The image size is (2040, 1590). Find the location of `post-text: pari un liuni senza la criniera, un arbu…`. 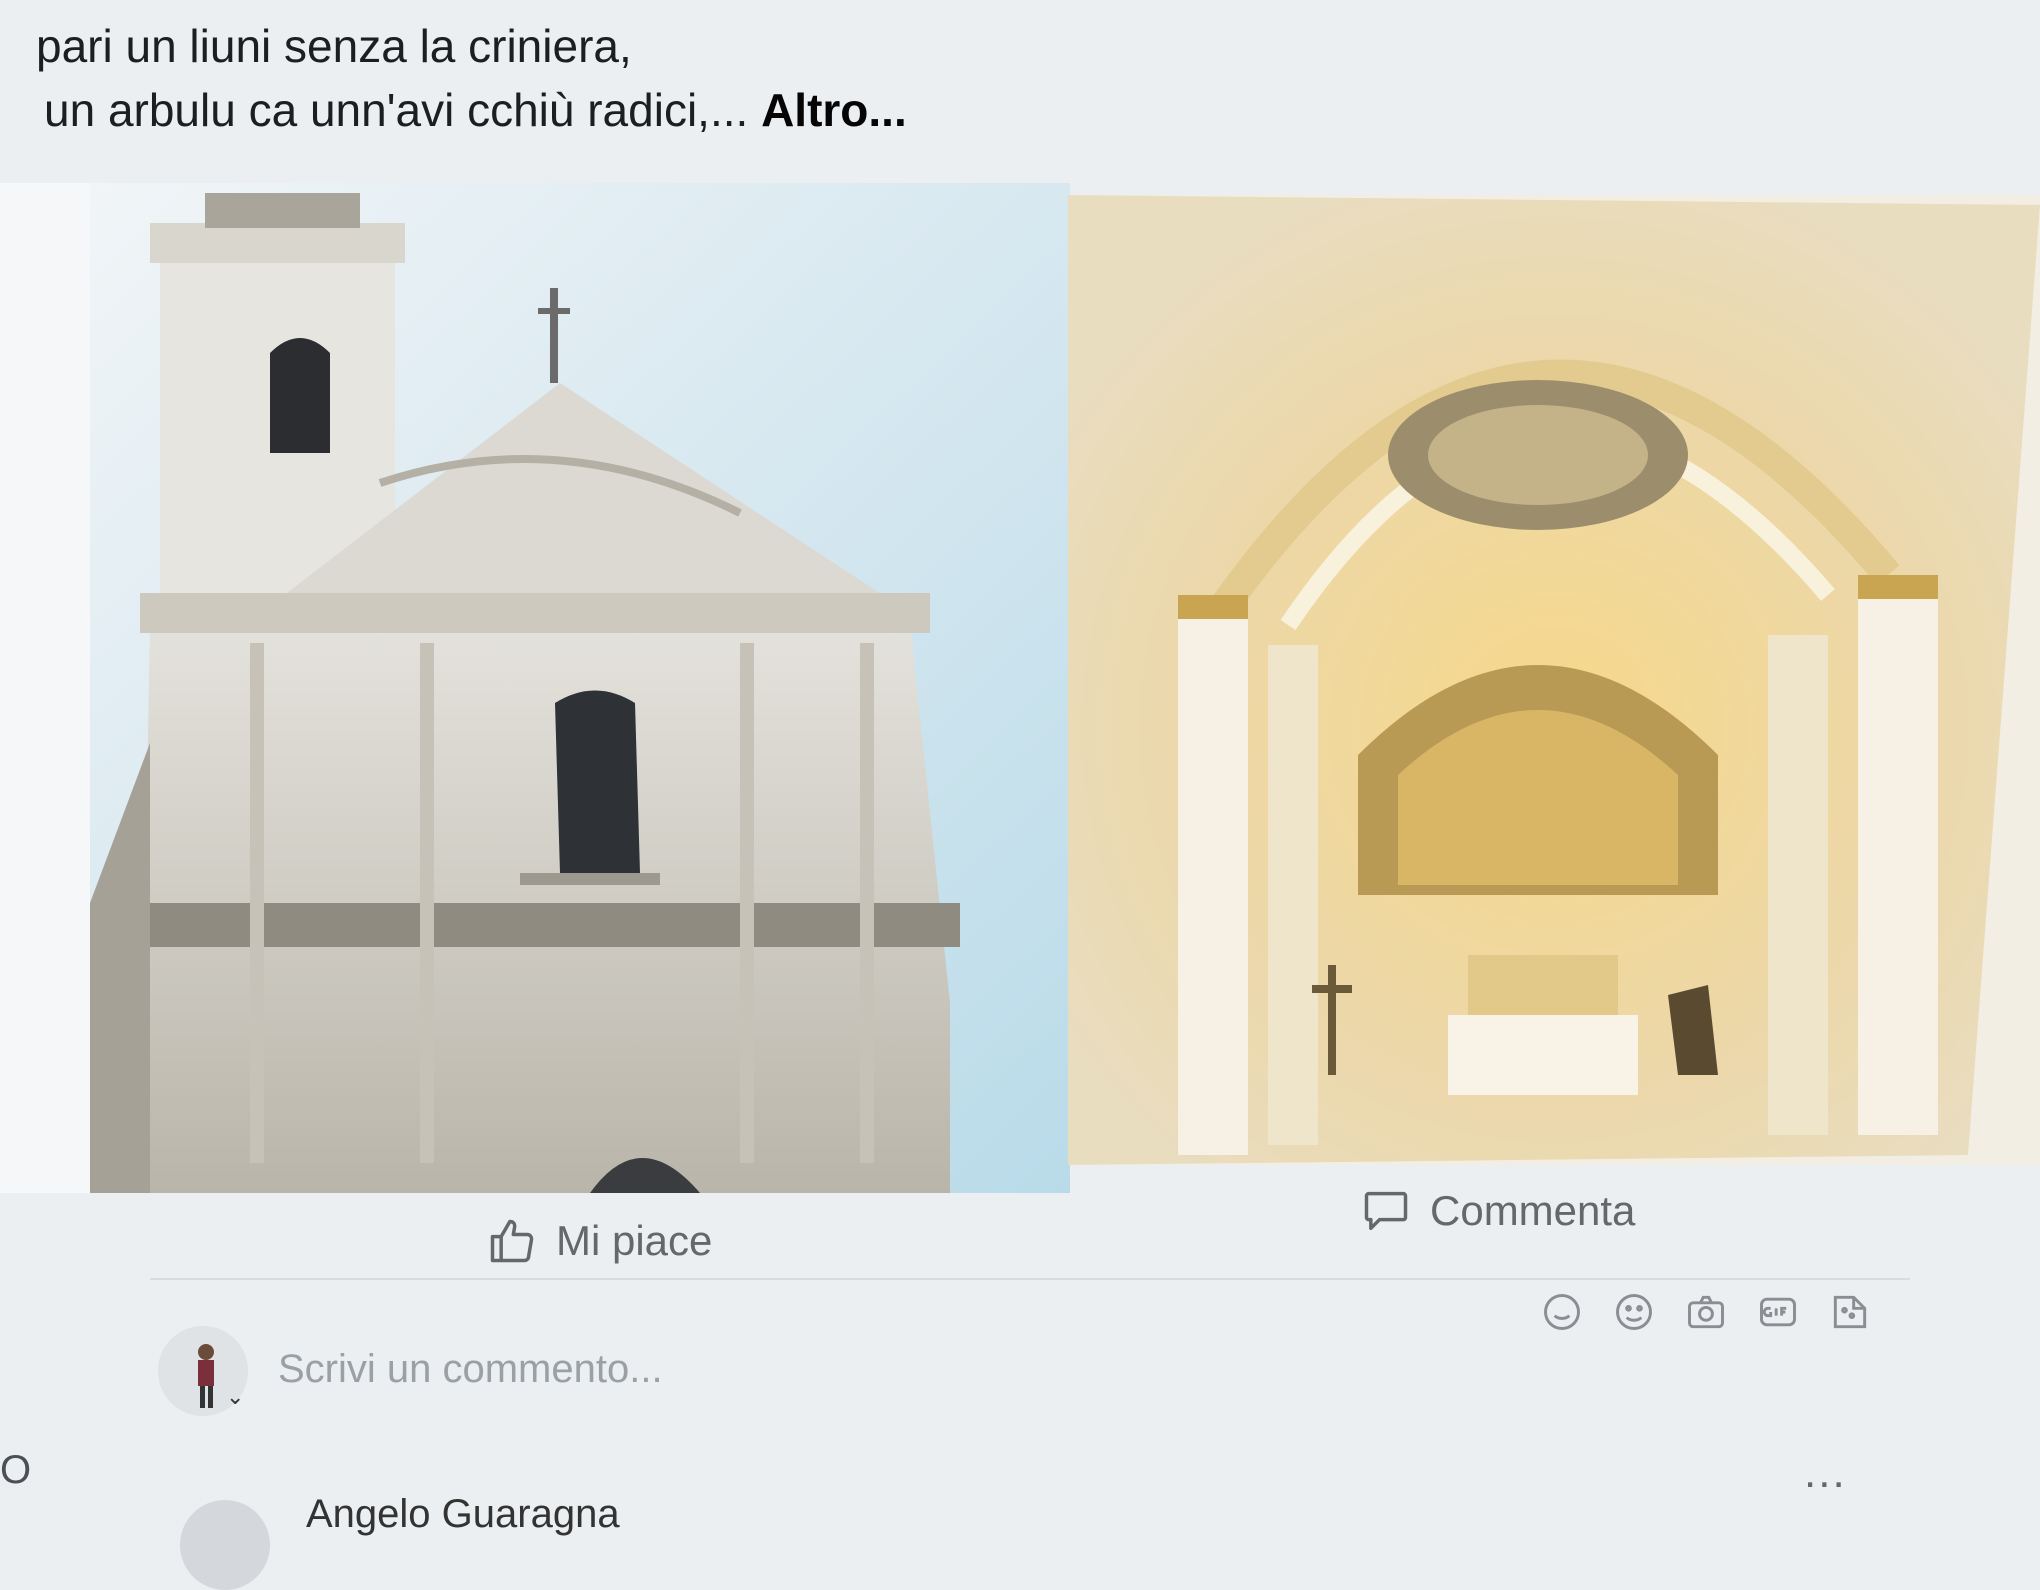

post-text: pari un liuni senza la criniera, un arbu… is located at coordinates (471, 78).